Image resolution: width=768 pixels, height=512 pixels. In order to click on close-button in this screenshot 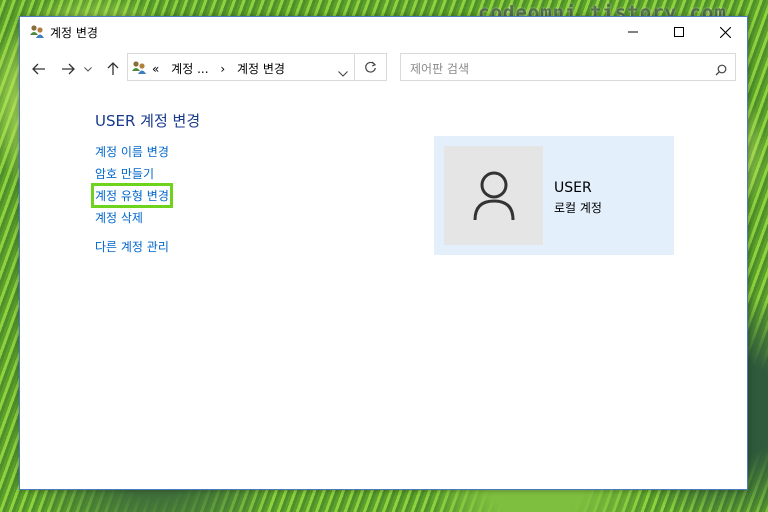, I will do `click(725, 32)`.